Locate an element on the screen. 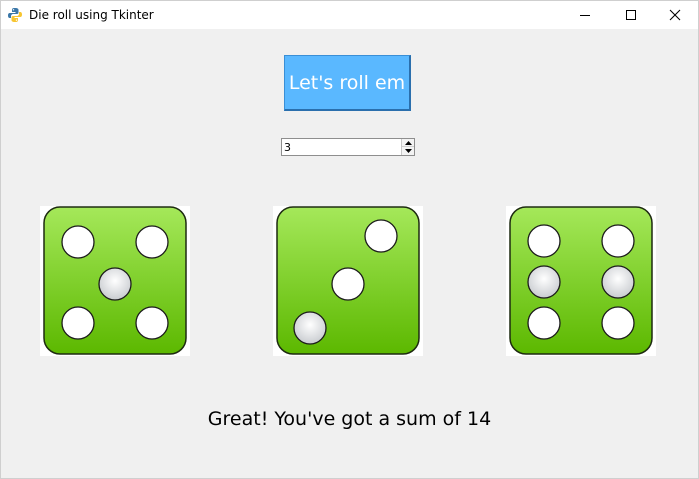 The image size is (699, 479). maximize-icon is located at coordinates (631, 15).